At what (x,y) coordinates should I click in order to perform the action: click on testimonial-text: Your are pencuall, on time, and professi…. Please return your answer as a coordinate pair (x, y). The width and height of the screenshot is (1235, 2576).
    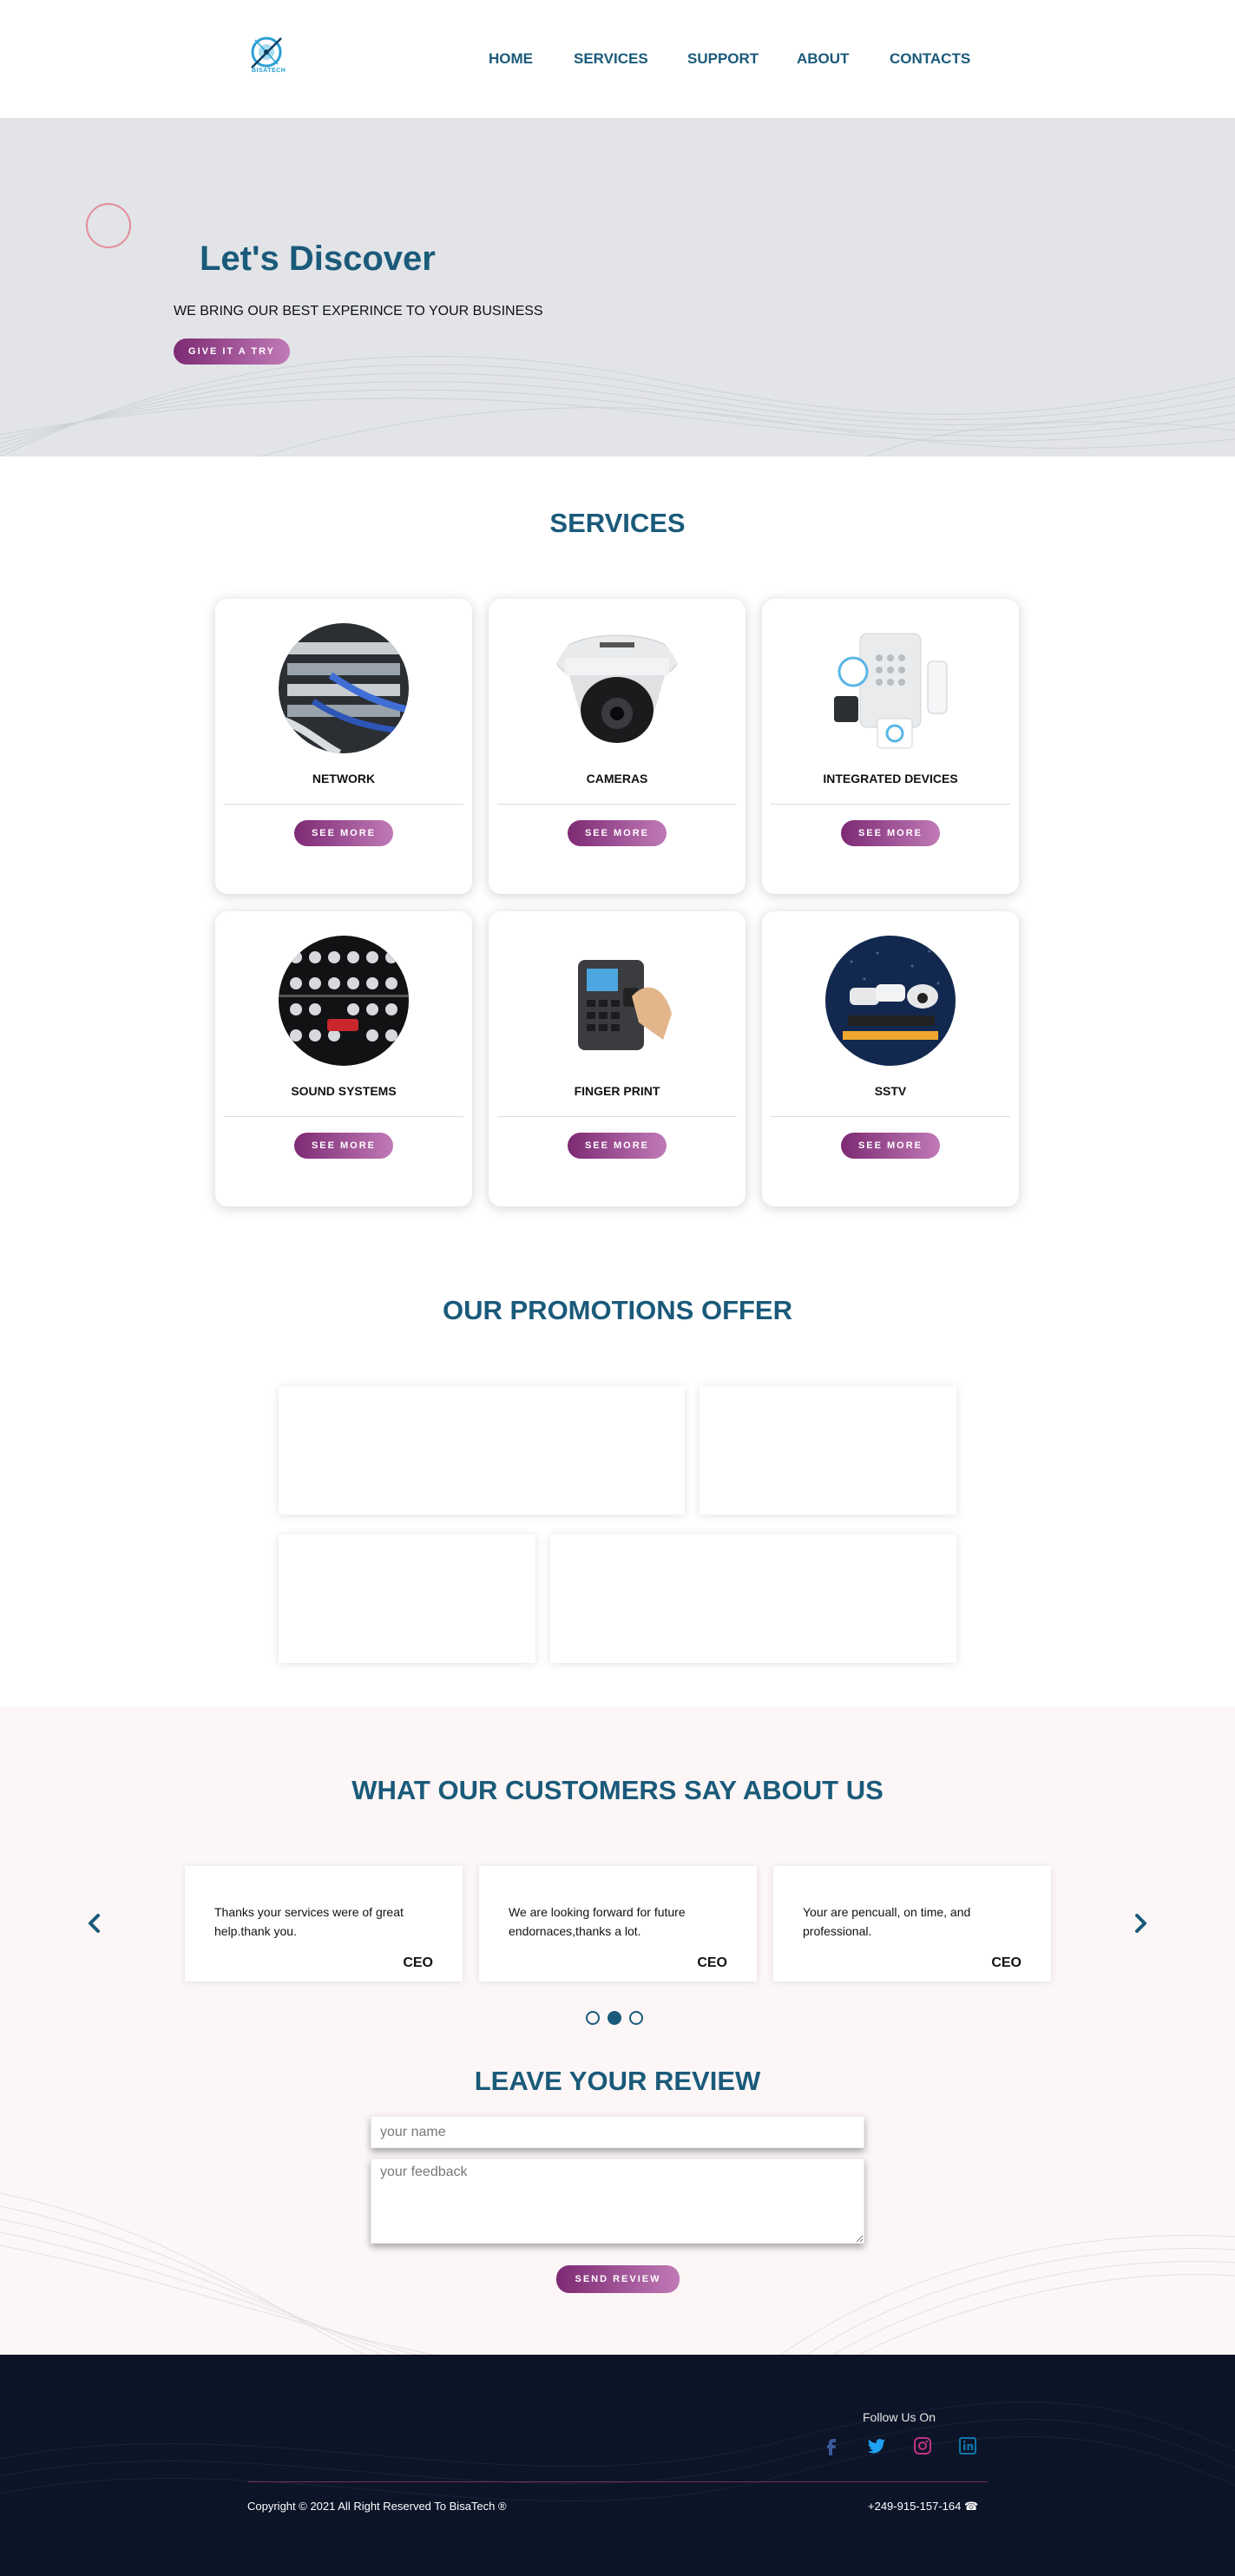
    Looking at the image, I should click on (887, 1921).